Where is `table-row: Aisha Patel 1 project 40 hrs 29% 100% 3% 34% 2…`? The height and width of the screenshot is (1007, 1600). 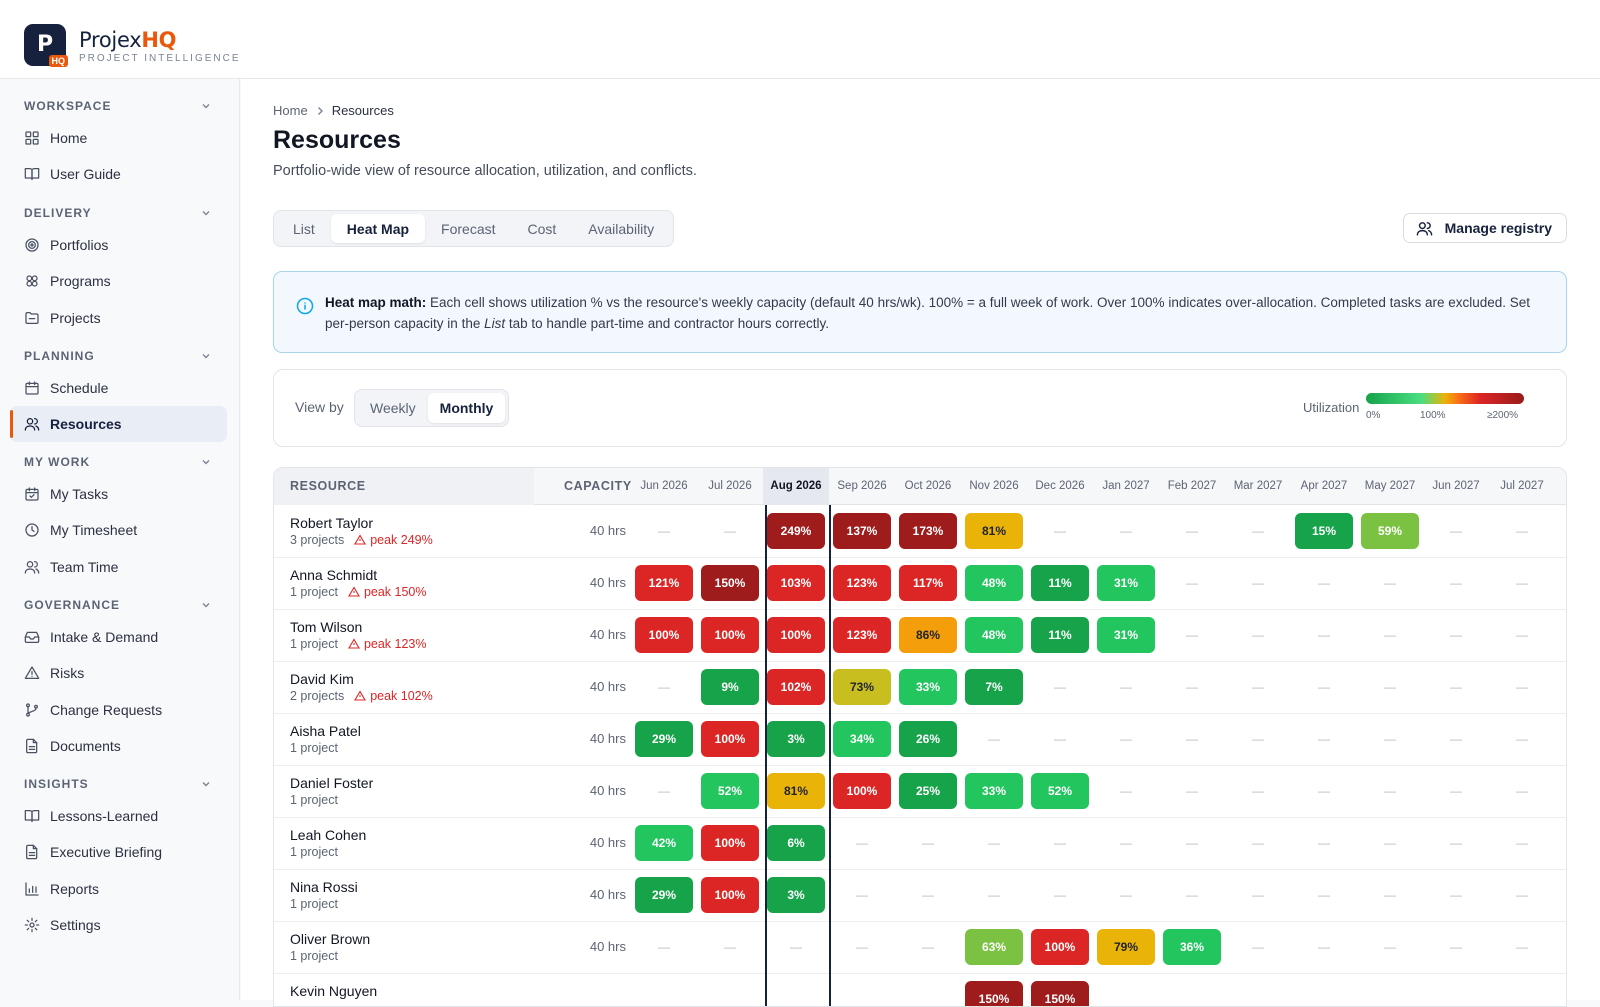 table-row: Aisha Patel 1 project 40 hrs 29% 100% 3% 34% 2… is located at coordinates (920, 739).